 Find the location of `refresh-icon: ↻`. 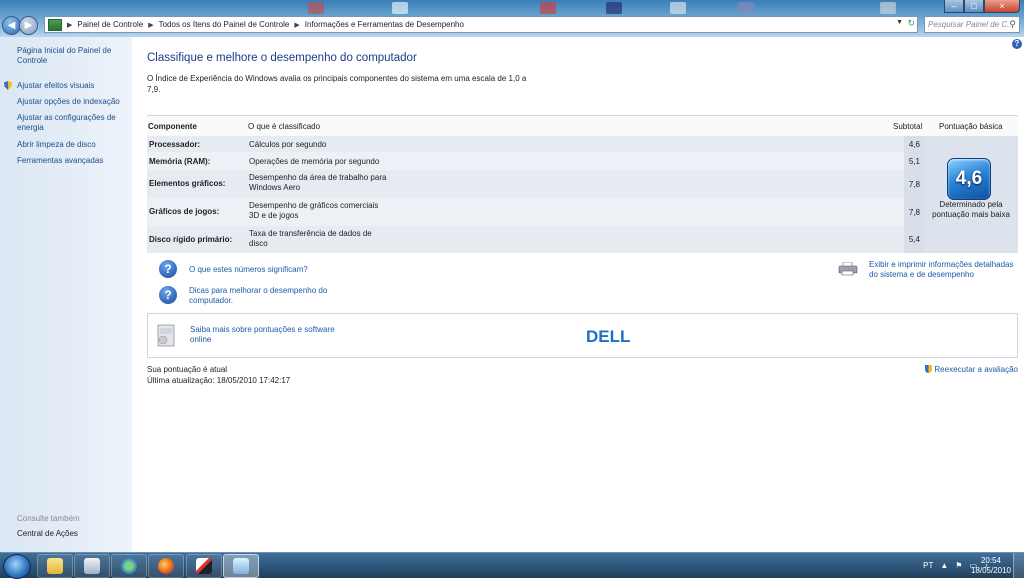

refresh-icon: ↻ is located at coordinates (911, 23).